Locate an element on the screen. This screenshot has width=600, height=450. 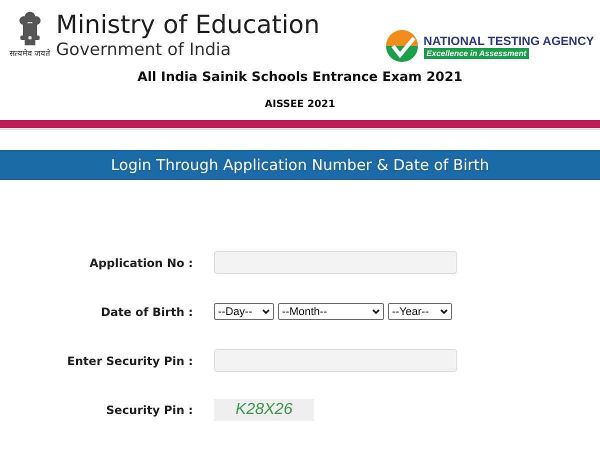
motto: सत्यमेव जयते is located at coordinates (30, 53).